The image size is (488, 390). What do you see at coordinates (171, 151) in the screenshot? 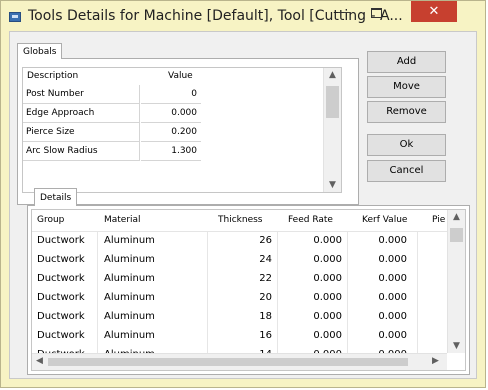
I see `globals-row-value: 1.300` at bounding box center [171, 151].